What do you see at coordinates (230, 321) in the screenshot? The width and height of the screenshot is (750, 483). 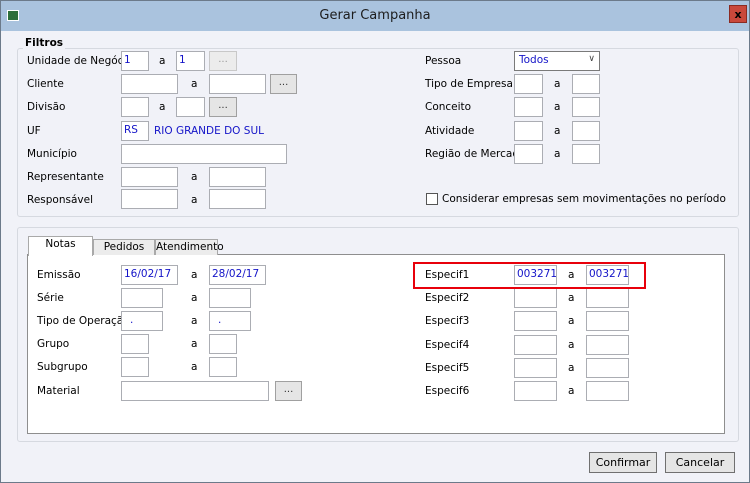 I see `tipo-operacao-to-input: .` at bounding box center [230, 321].